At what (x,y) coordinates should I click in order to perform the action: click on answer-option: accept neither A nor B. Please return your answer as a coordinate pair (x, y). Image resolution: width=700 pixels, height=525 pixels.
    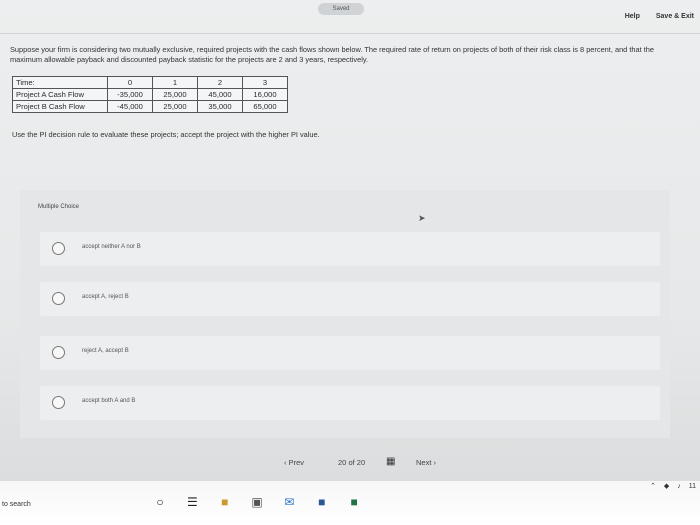
    Looking at the image, I should click on (350, 249).